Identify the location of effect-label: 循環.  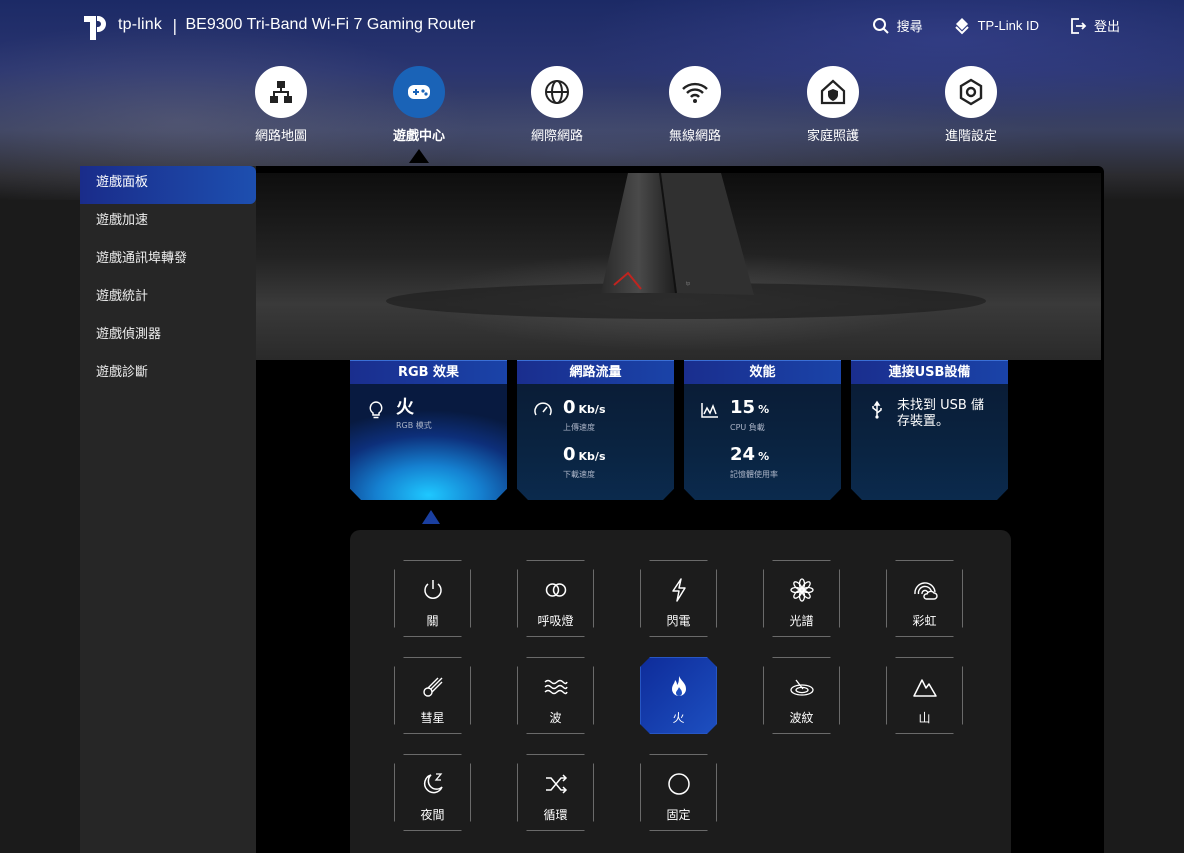
(555, 815).